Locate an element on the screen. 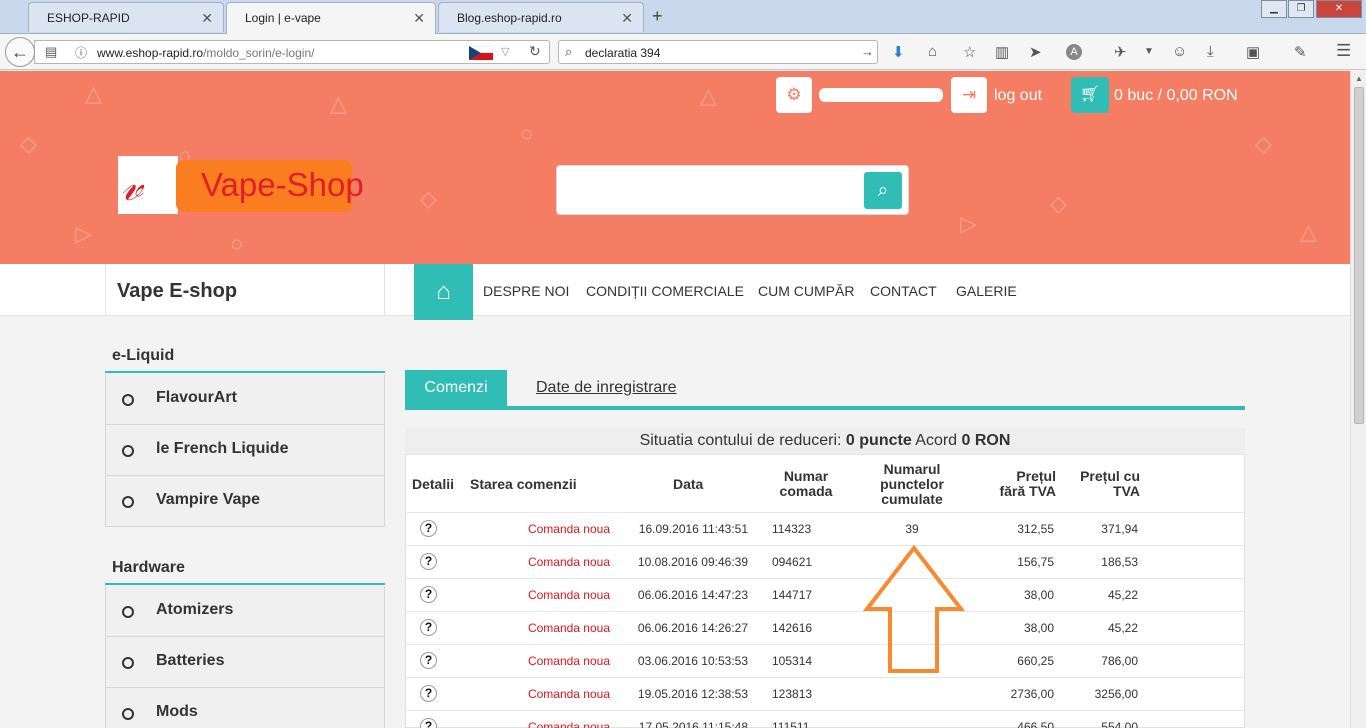  nav-galerie: GALERIE is located at coordinates (986, 291).